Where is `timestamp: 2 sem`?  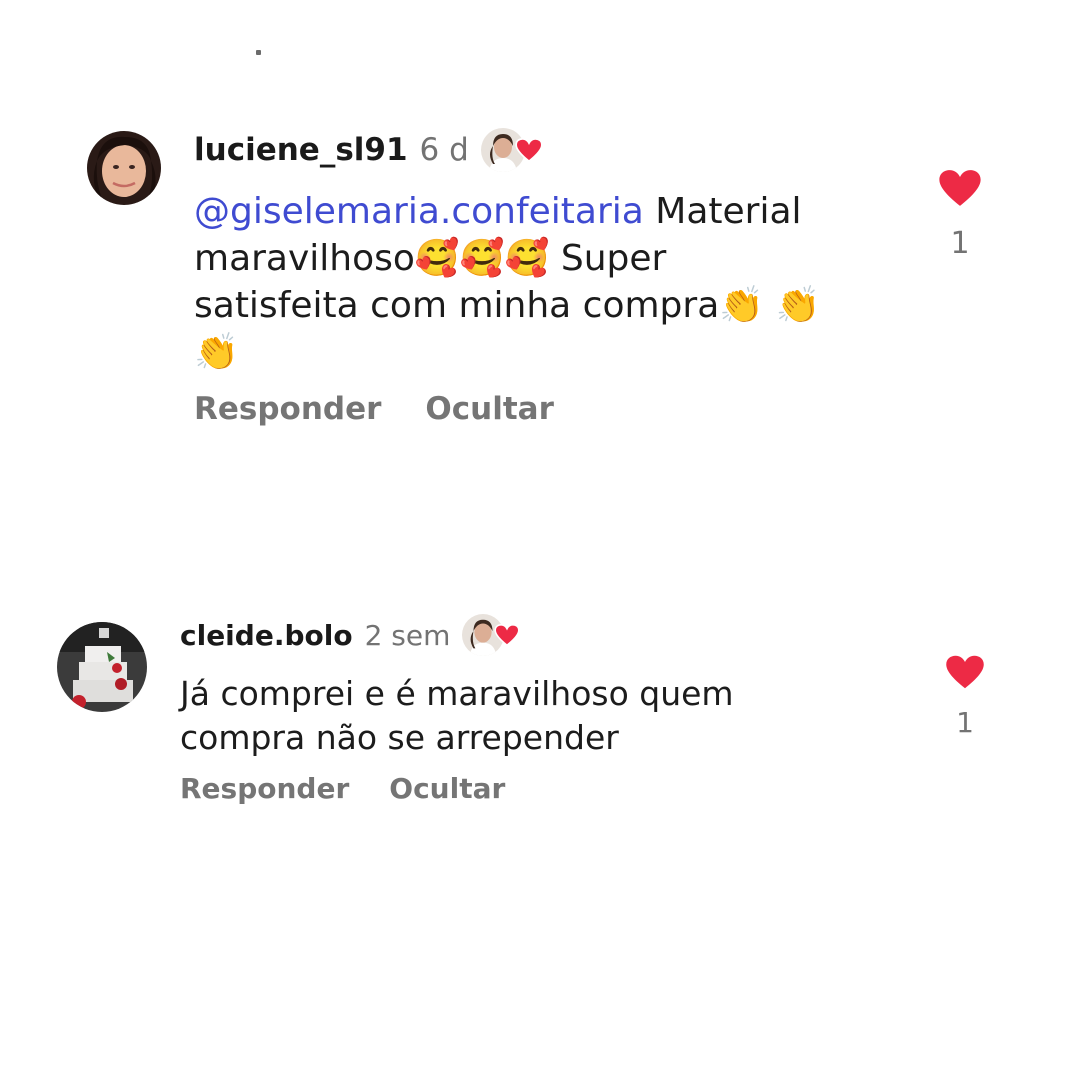
timestamp: 2 sem is located at coordinates (407, 635).